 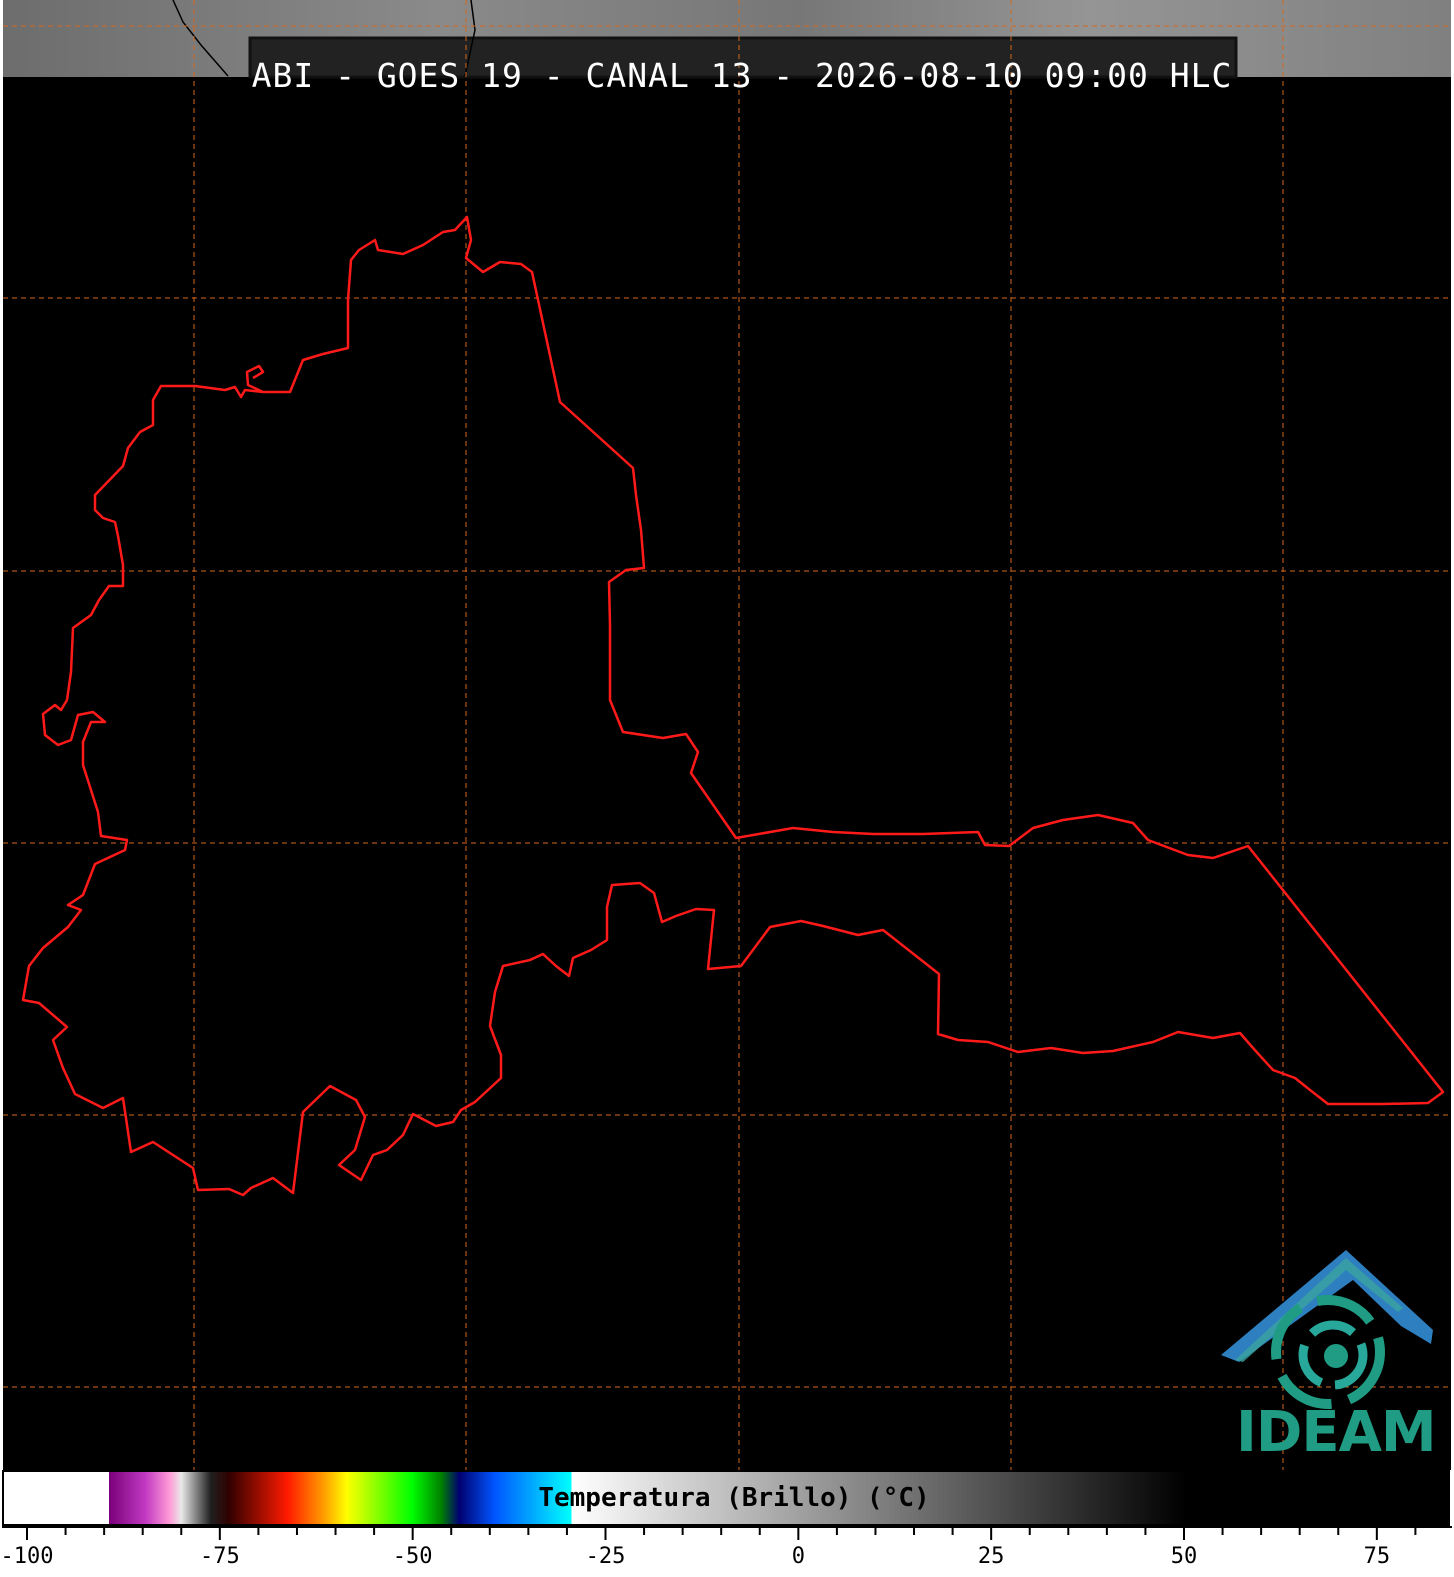 What do you see at coordinates (605, 1556) in the screenshot?
I see `colorbar-tick-label: -25` at bounding box center [605, 1556].